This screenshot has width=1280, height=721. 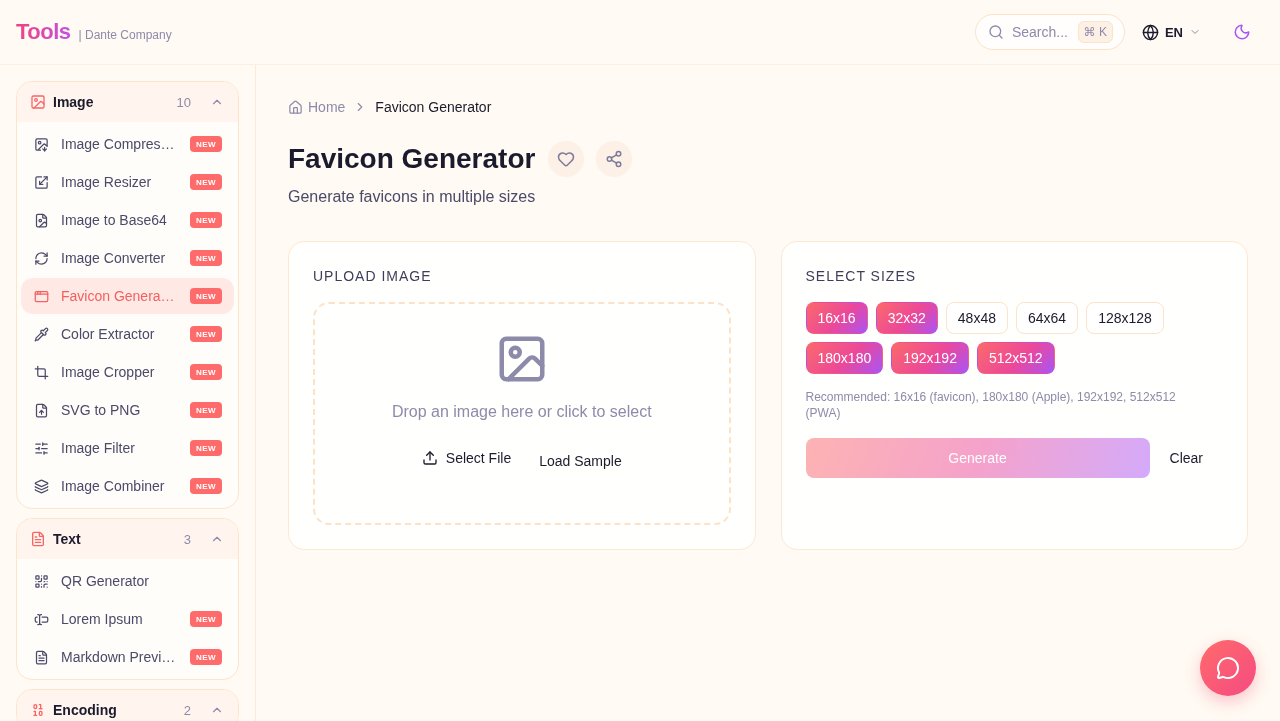 What do you see at coordinates (127, 448) in the screenshot?
I see `sidebar-item: Image Filter NEW` at bounding box center [127, 448].